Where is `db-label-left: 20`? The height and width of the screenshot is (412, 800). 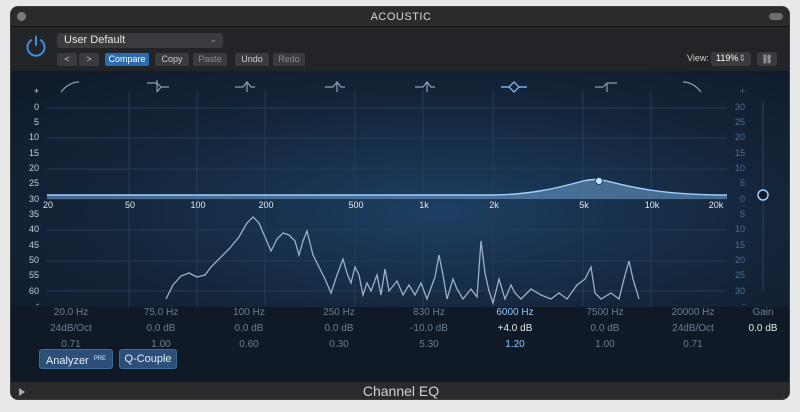 db-label-left: 20 is located at coordinates (33, 168).